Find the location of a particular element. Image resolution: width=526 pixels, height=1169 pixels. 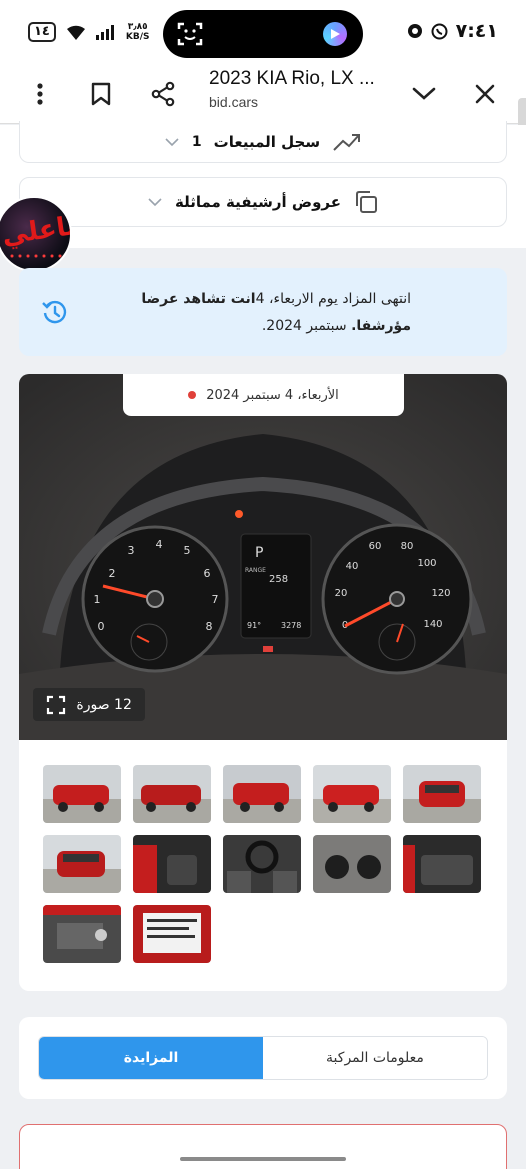

bookmark-button is located at coordinates (101, 94).